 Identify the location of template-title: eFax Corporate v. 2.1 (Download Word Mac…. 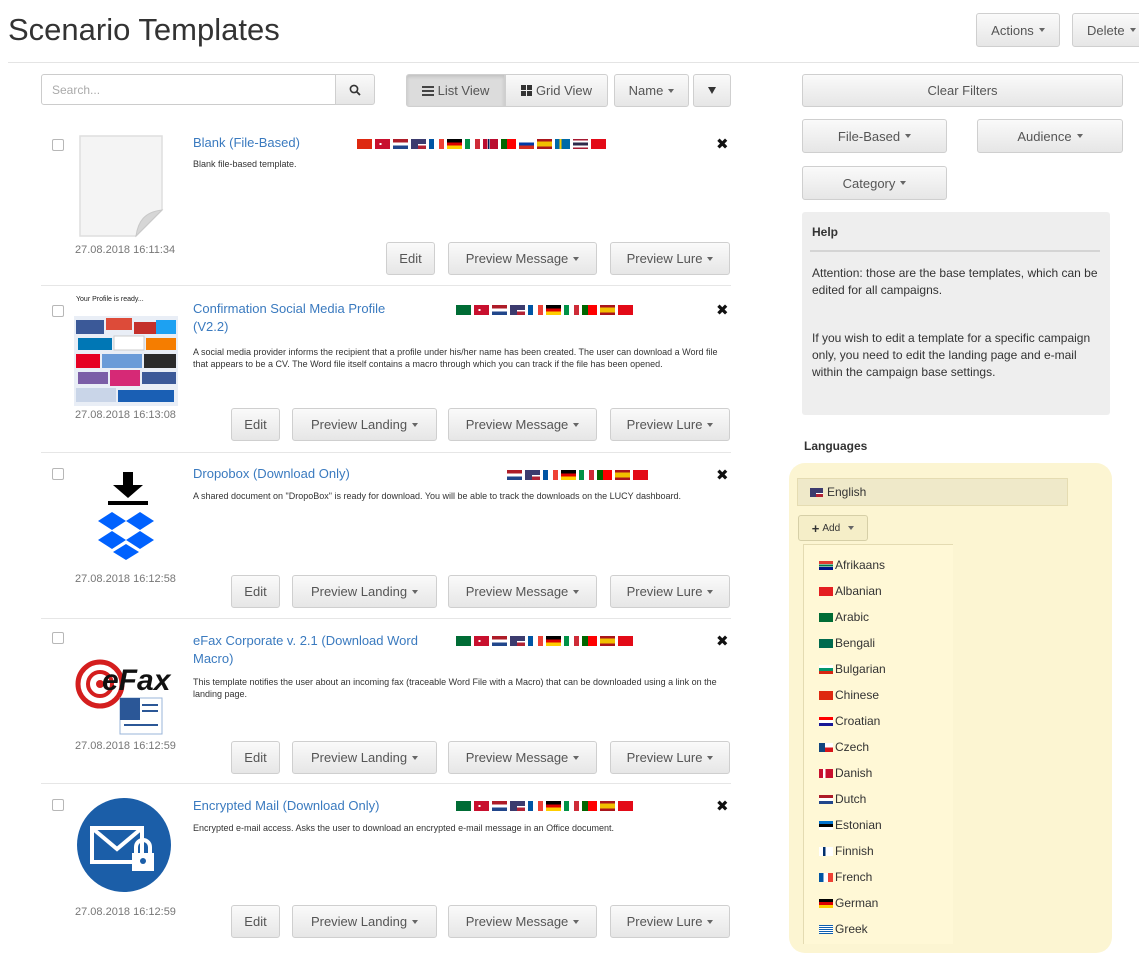
(318, 650).